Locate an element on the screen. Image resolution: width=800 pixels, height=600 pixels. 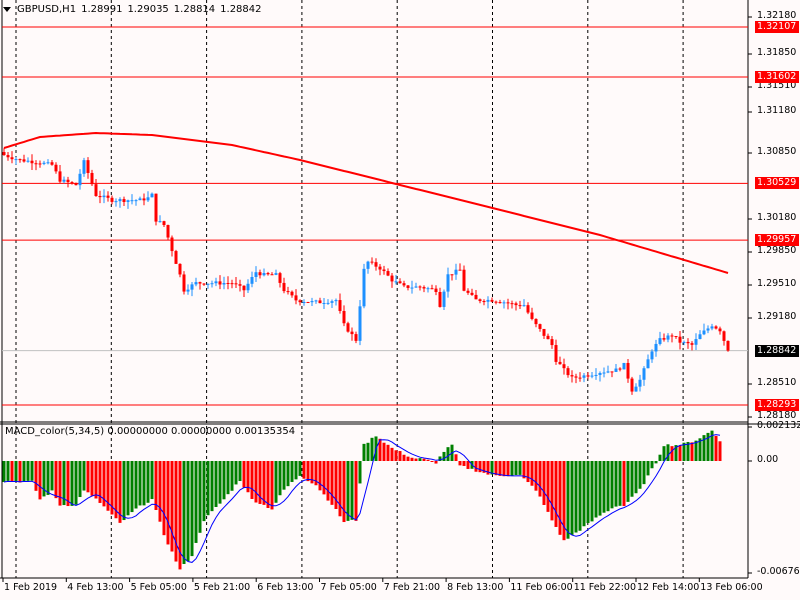
open-value: 1.28991 is located at coordinates (102, 9).